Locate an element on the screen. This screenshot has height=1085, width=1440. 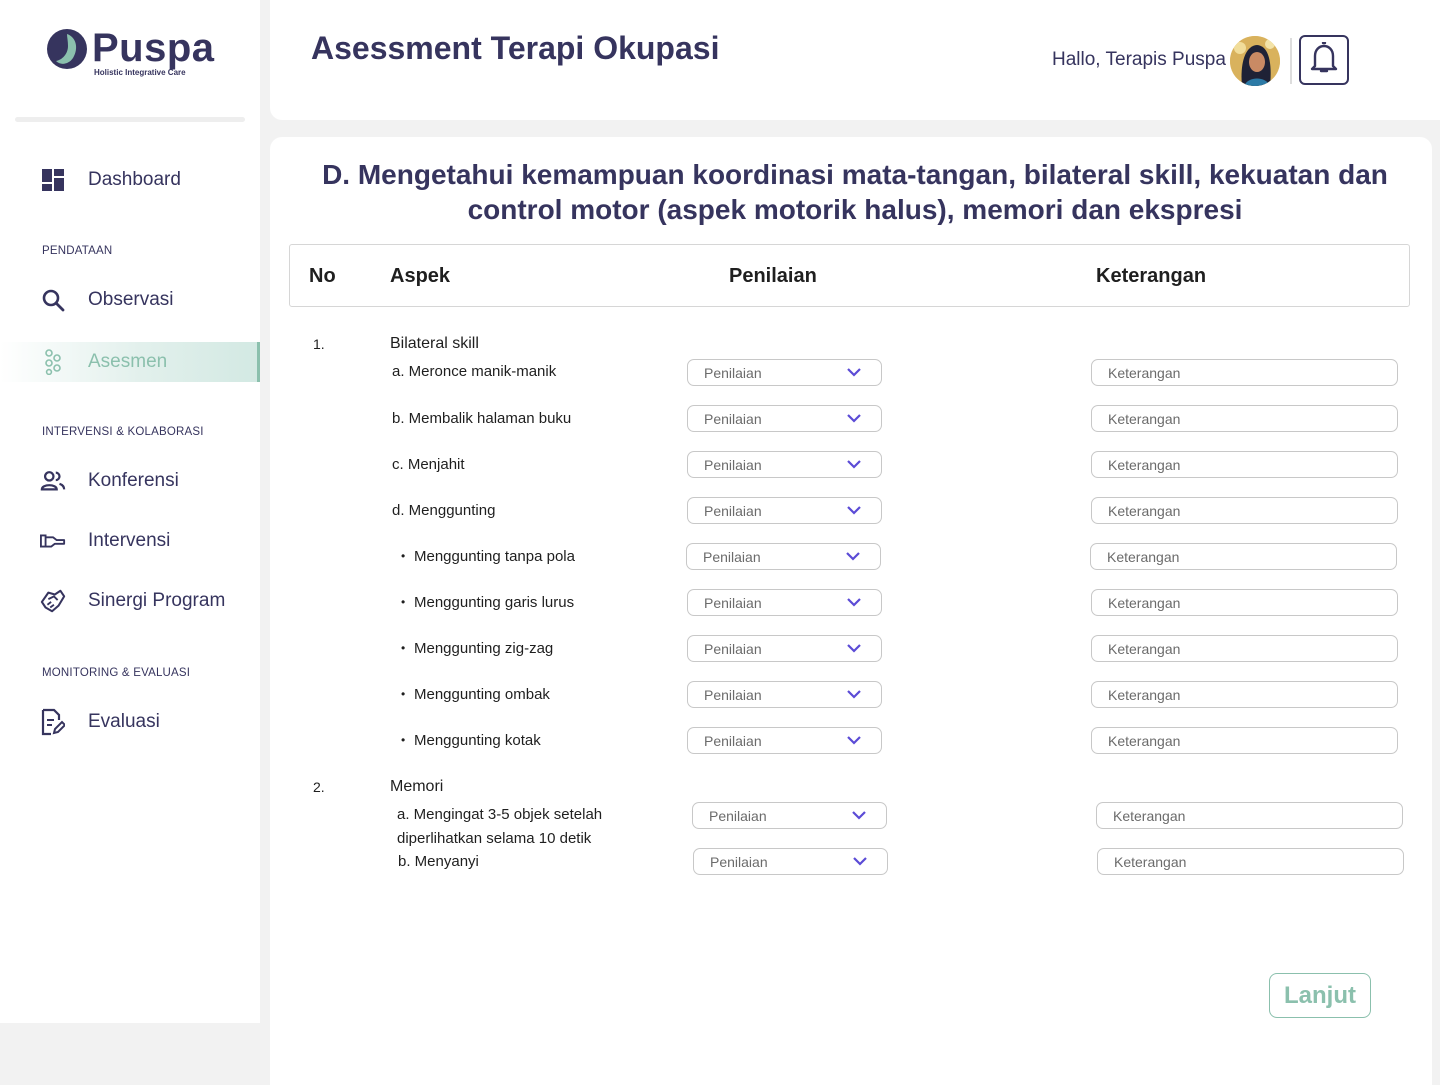
brand-name: Puspa is located at coordinates (153, 48).